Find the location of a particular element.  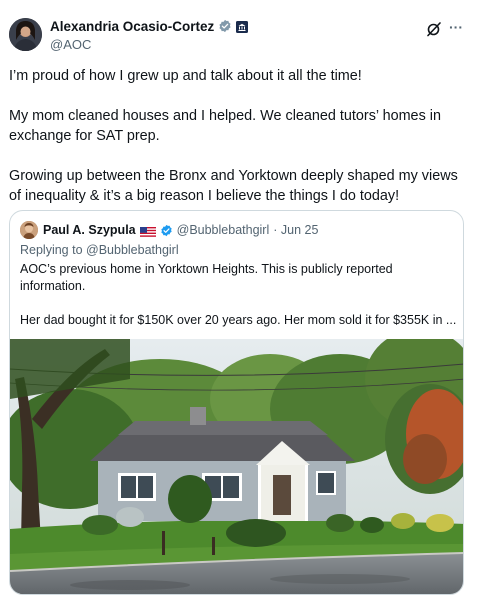

author-name-row: Alexandria Ocasio-Cortez is located at coordinates (149, 26).